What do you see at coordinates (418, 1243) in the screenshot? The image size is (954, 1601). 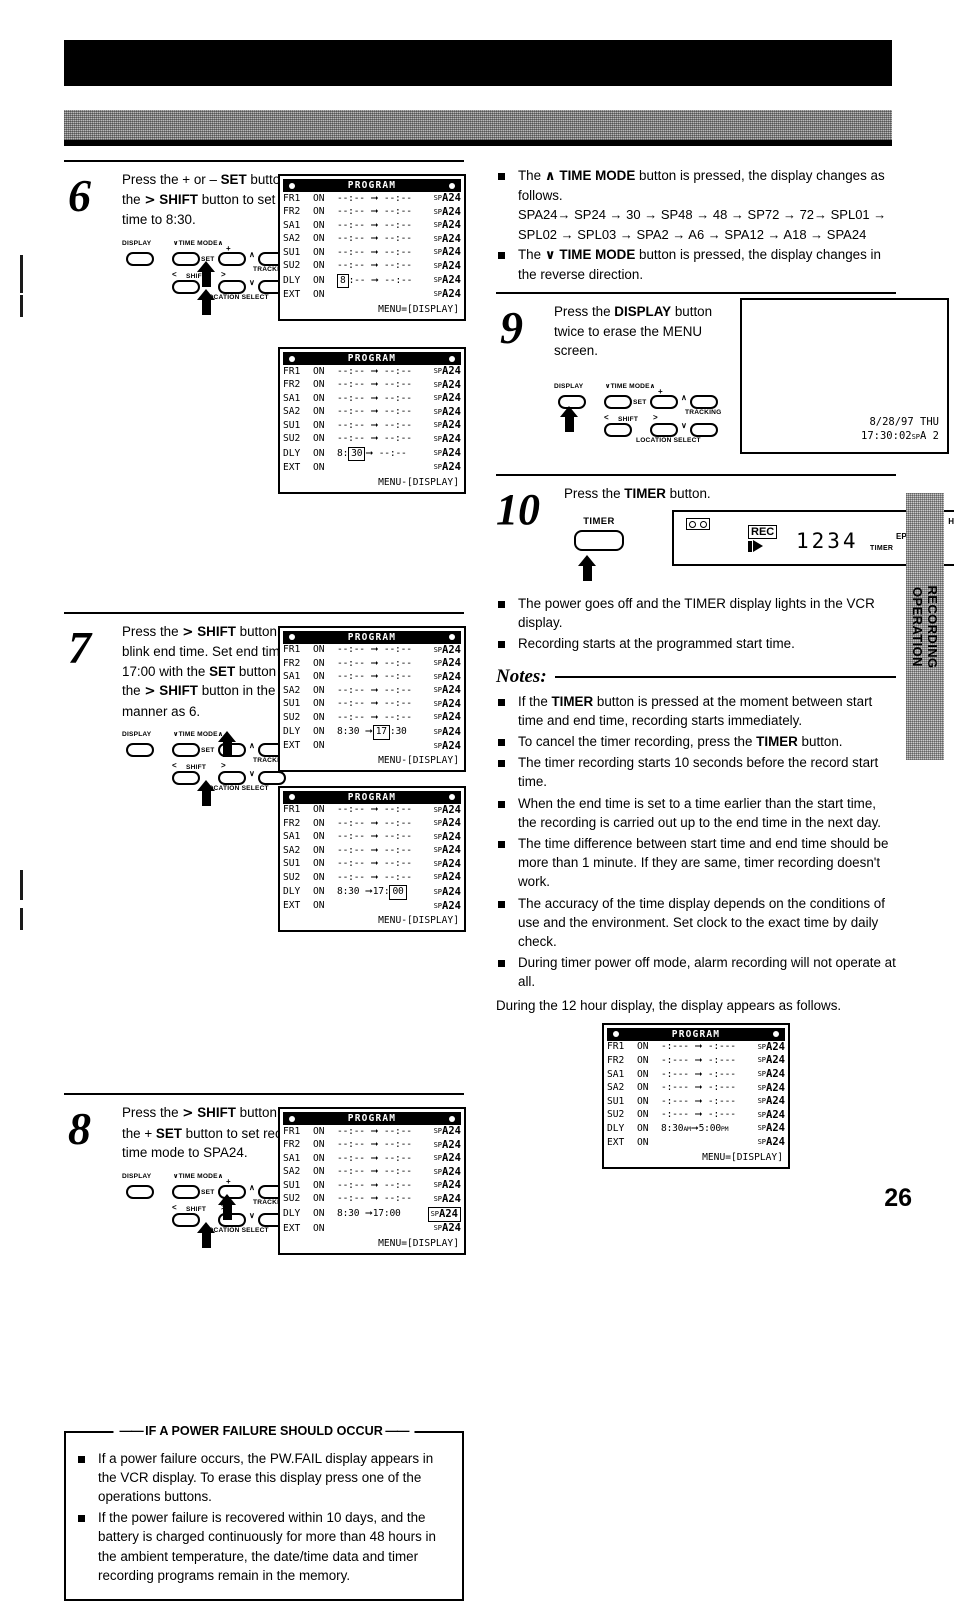 I see `program-footer: MENU=[DISPLAY]` at bounding box center [418, 1243].